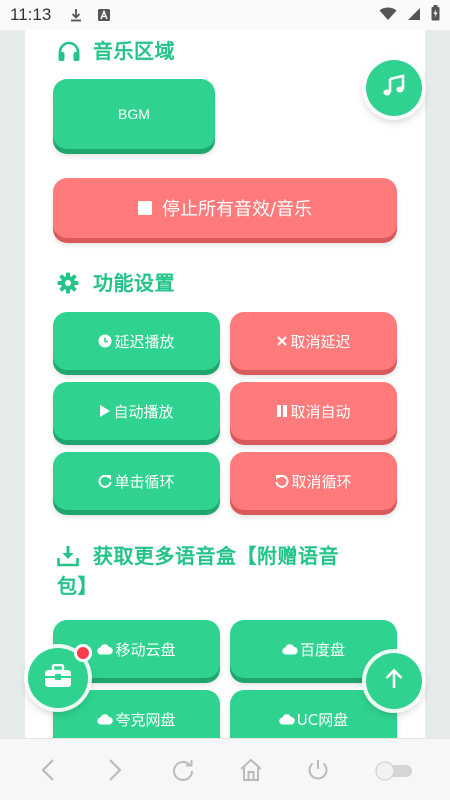 Image resolution: width=450 pixels, height=800 pixels. I want to click on battery-icon, so click(435, 15).